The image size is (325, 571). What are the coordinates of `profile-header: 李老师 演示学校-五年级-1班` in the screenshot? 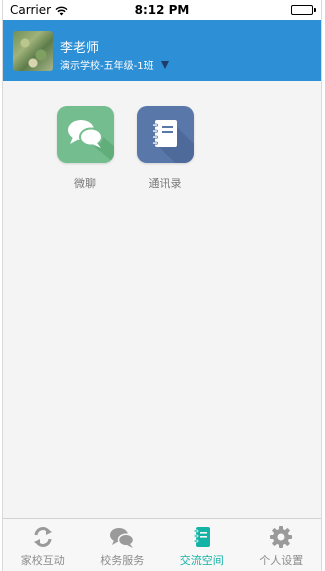 It's located at (162, 50).